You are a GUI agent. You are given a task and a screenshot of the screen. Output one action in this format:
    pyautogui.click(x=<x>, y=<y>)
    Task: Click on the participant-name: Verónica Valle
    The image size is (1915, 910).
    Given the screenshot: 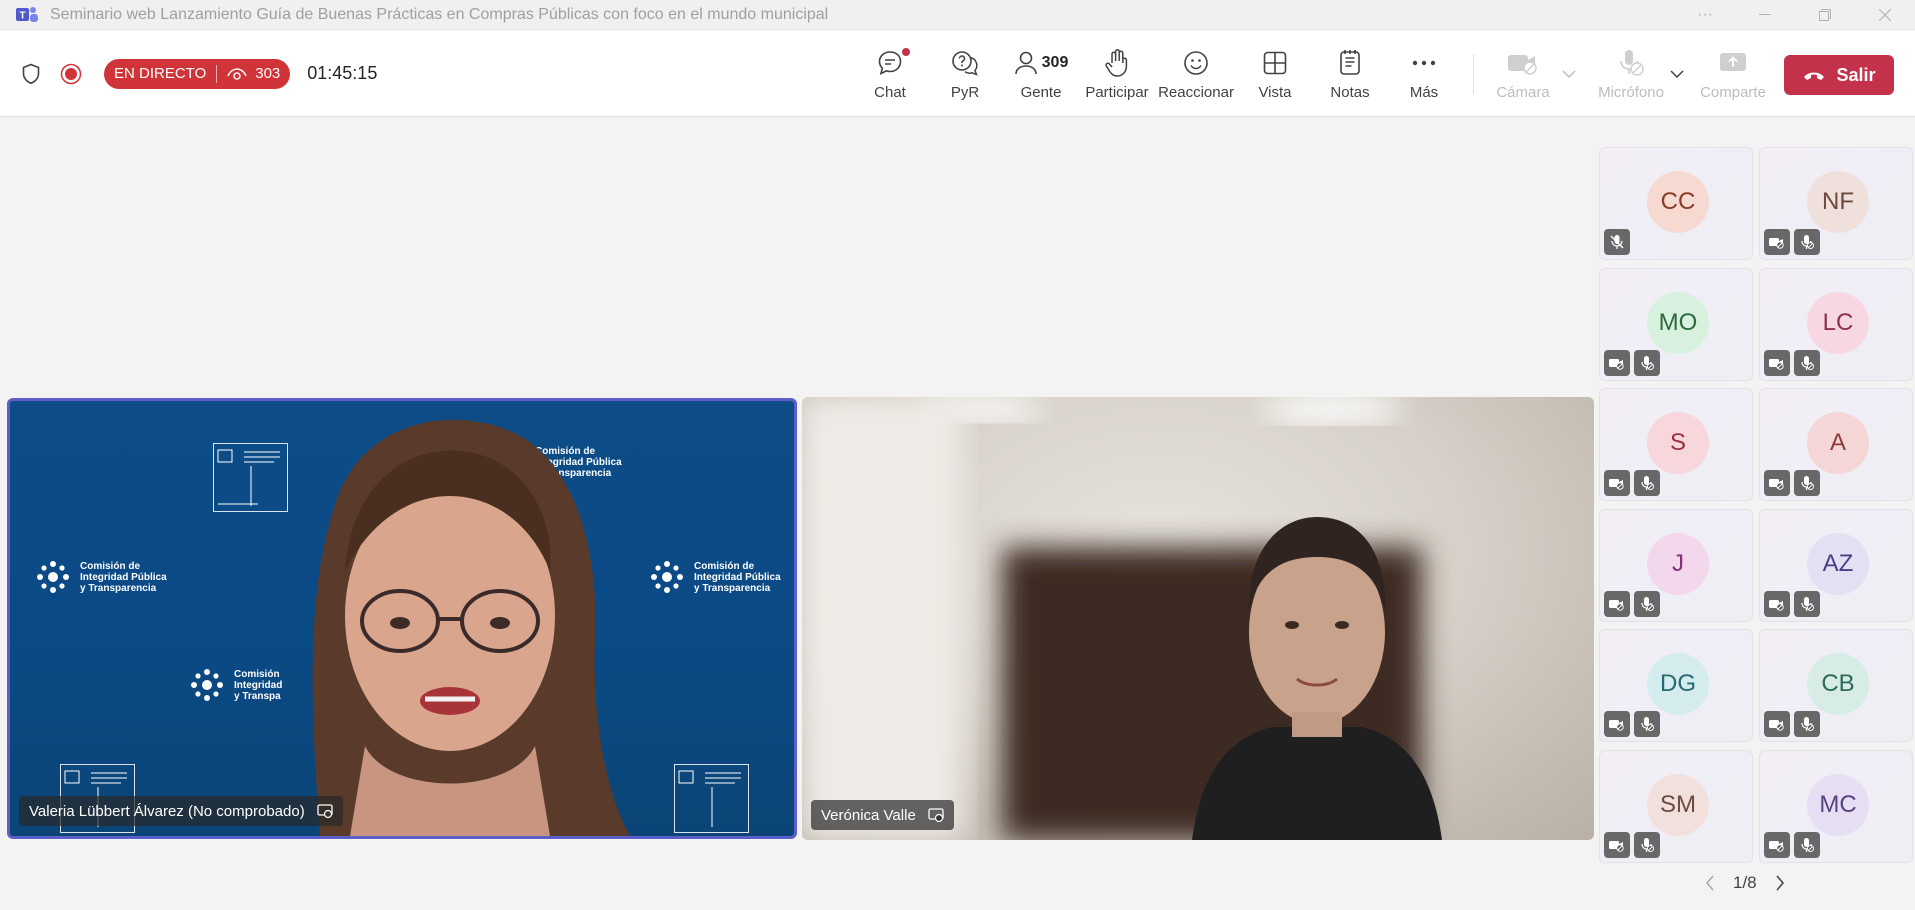 What is the action you would take?
    pyautogui.click(x=868, y=815)
    